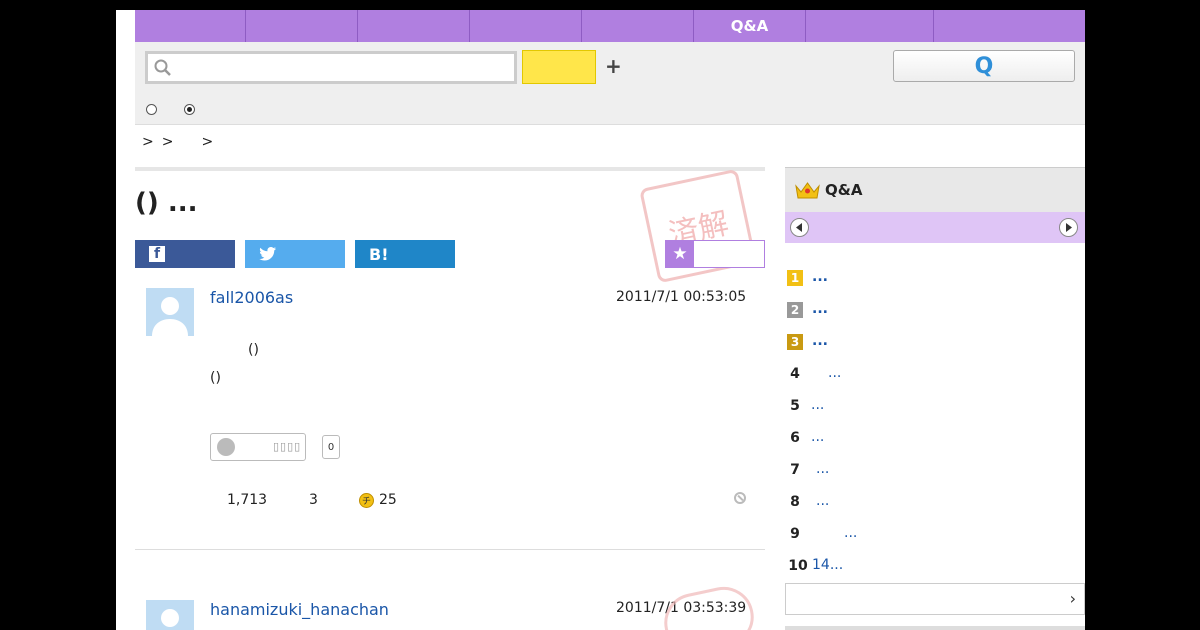 This screenshot has height=630, width=1200. I want to click on twitter-share-button, so click(295, 254).